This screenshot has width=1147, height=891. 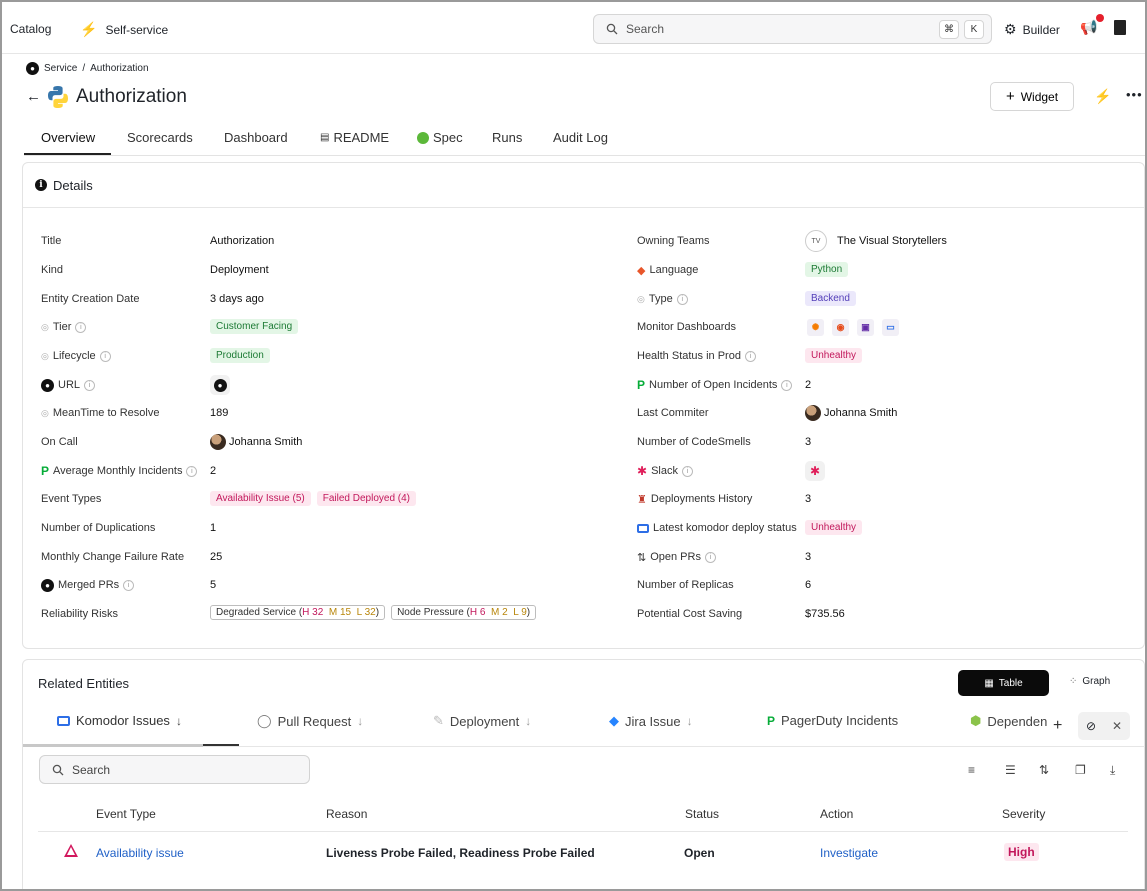 I want to click on investigate-link: Investigate, so click(x=849, y=853).